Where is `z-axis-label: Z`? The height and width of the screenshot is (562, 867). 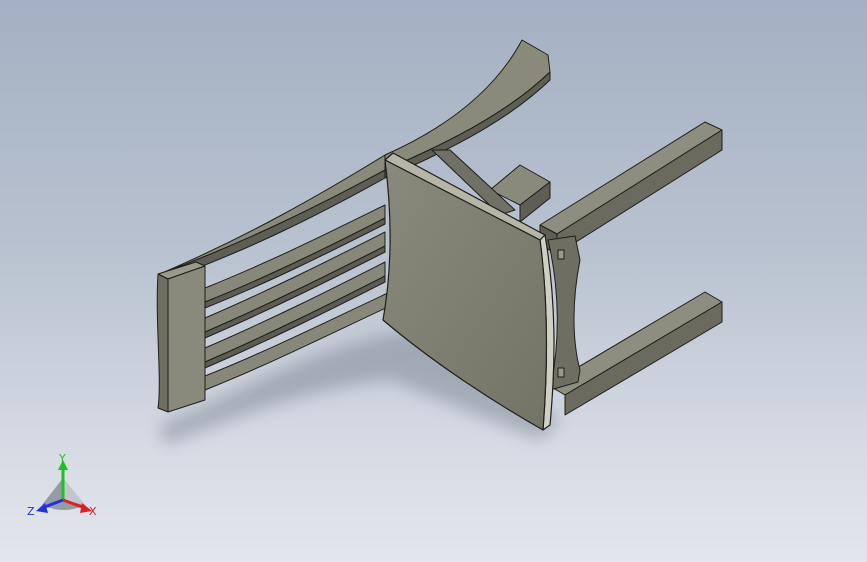
z-axis-label: Z is located at coordinates (31, 511).